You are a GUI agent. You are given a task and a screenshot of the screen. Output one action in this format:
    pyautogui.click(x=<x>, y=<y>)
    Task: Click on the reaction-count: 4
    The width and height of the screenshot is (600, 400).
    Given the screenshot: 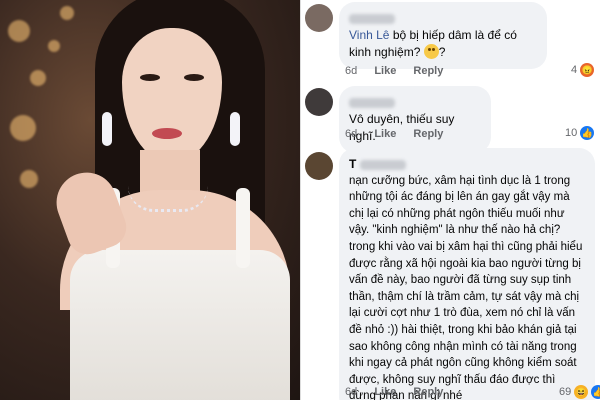 What is the action you would take?
    pyautogui.click(x=574, y=70)
    